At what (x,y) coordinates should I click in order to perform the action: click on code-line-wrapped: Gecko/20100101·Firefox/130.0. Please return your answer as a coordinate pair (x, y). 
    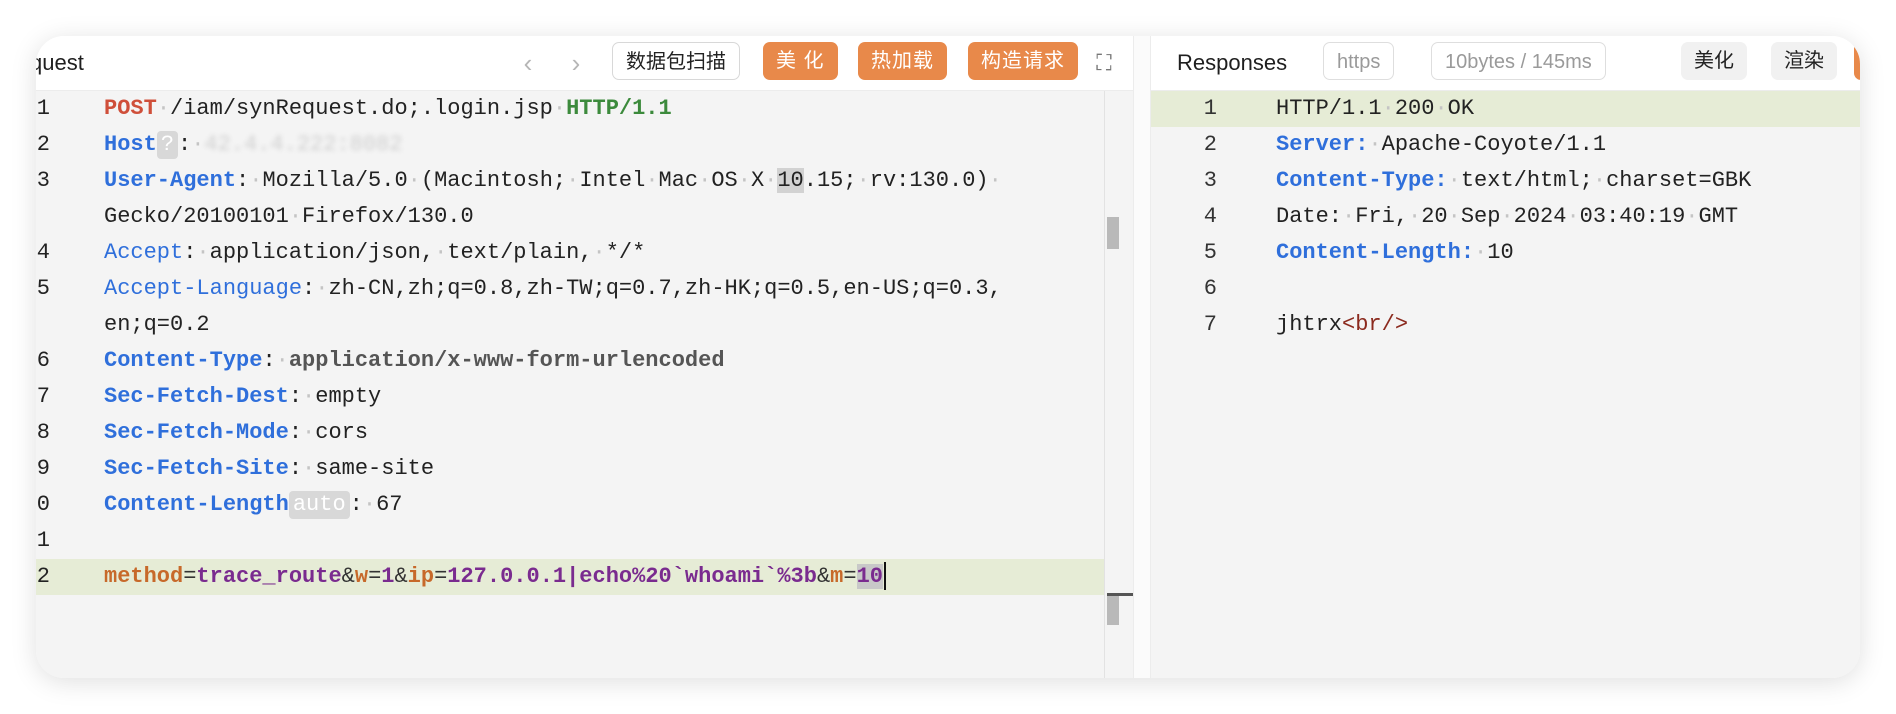
    Looking at the image, I should click on (289, 216).